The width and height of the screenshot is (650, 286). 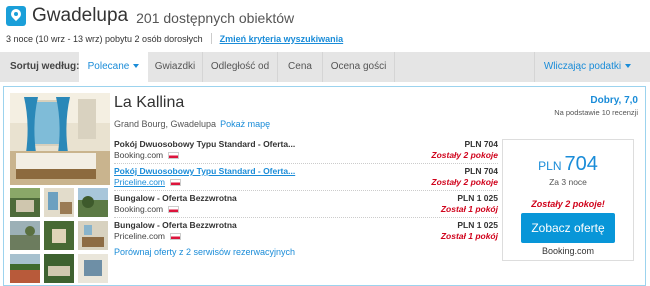 I want to click on sort-option-label: Ocena gości, so click(x=358, y=66).